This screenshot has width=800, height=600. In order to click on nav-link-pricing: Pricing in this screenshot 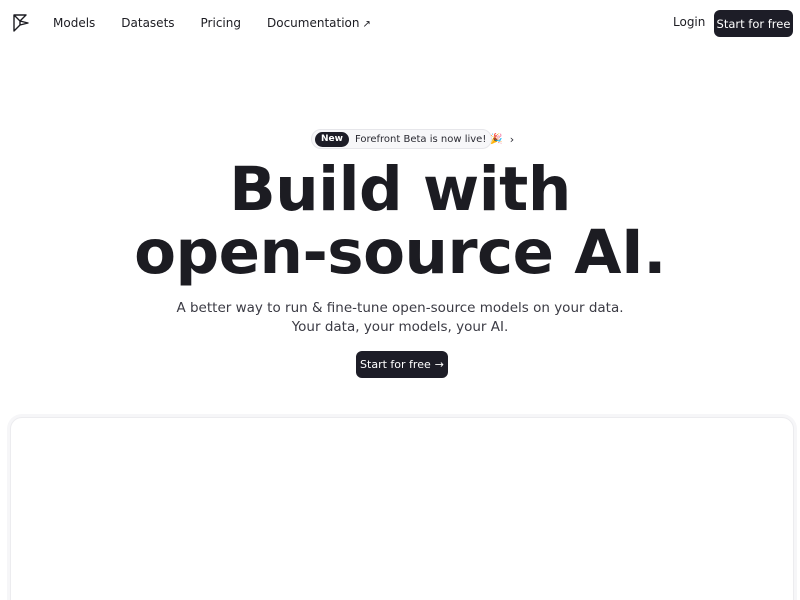, I will do `click(221, 23)`.